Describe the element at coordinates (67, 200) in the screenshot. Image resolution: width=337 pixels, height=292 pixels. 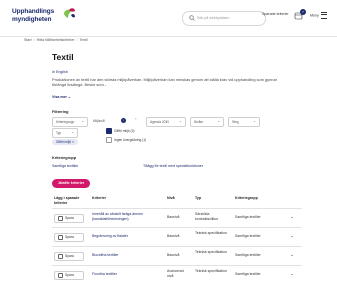
I see `col-header-save: Lägg i sparade kriterier` at that location.